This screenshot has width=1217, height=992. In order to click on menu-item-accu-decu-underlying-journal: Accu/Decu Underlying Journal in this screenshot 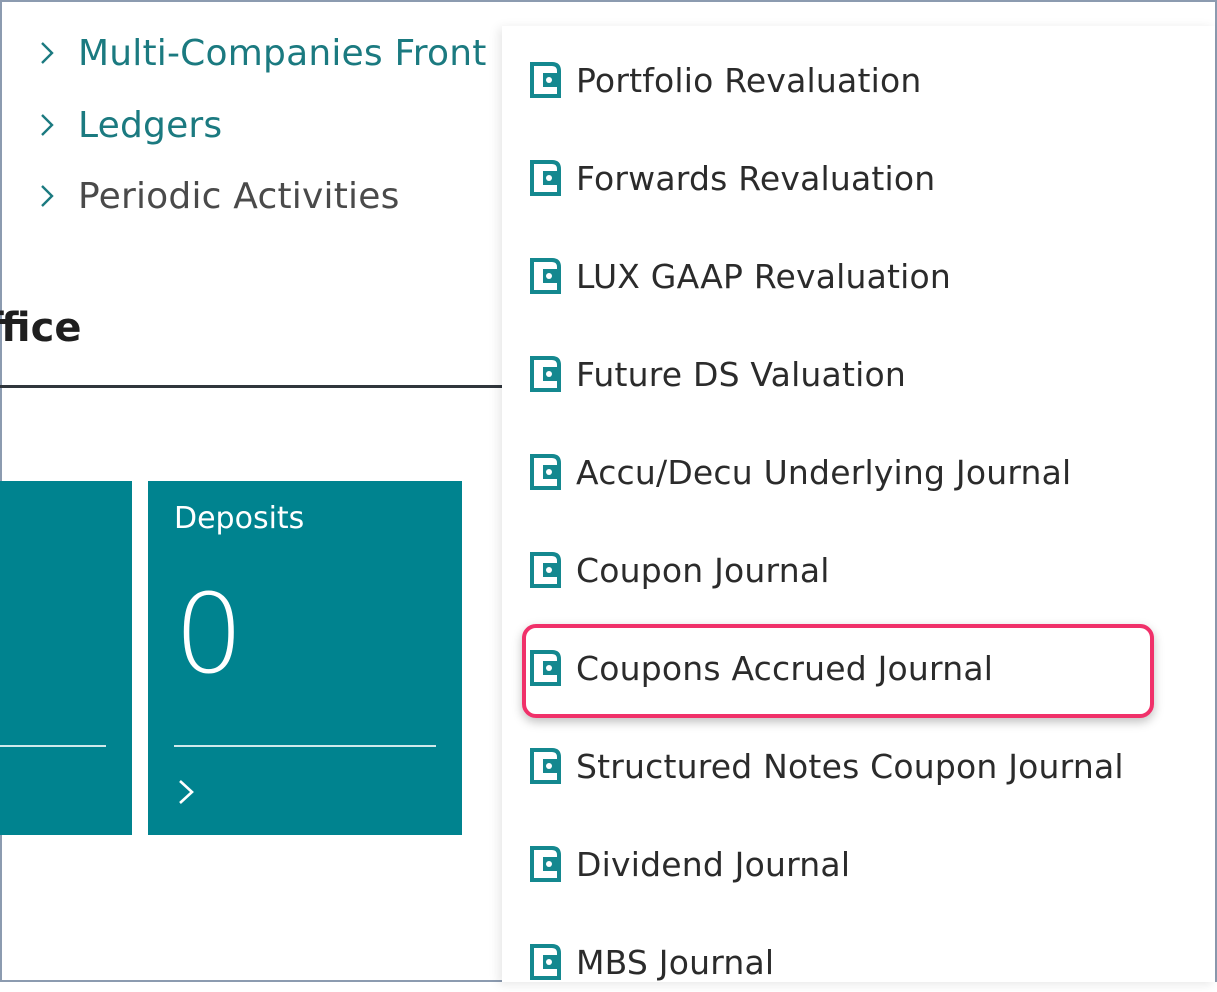, I will do `click(799, 472)`.